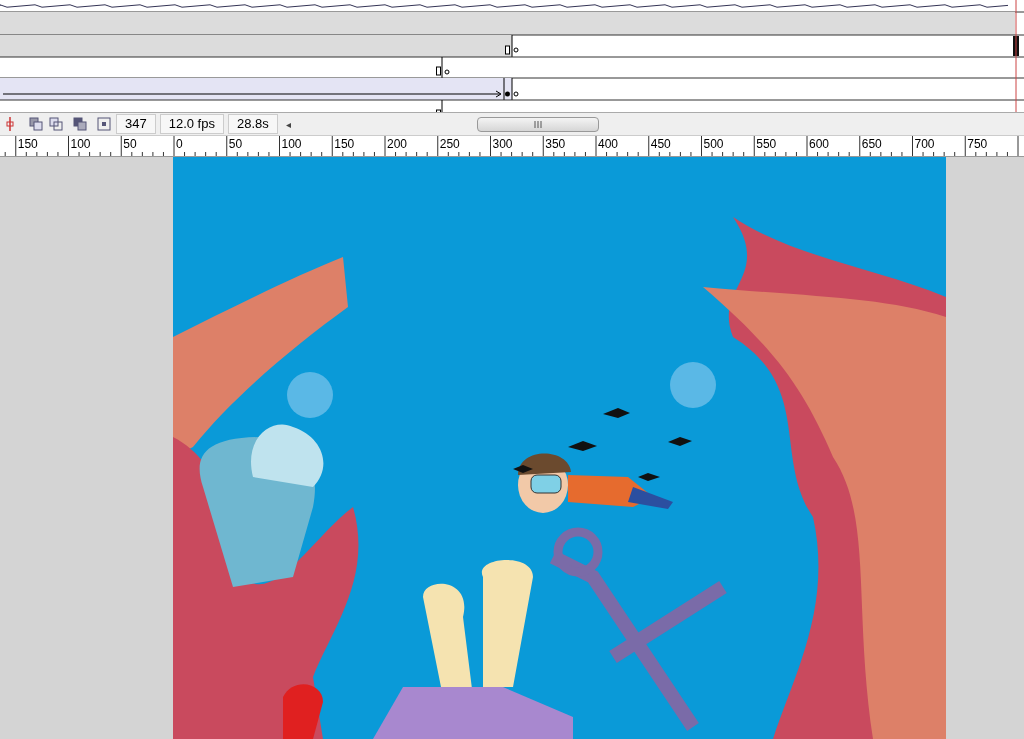 This screenshot has width=1024, height=739. I want to click on elapsed-time: 28.8s, so click(252, 124).